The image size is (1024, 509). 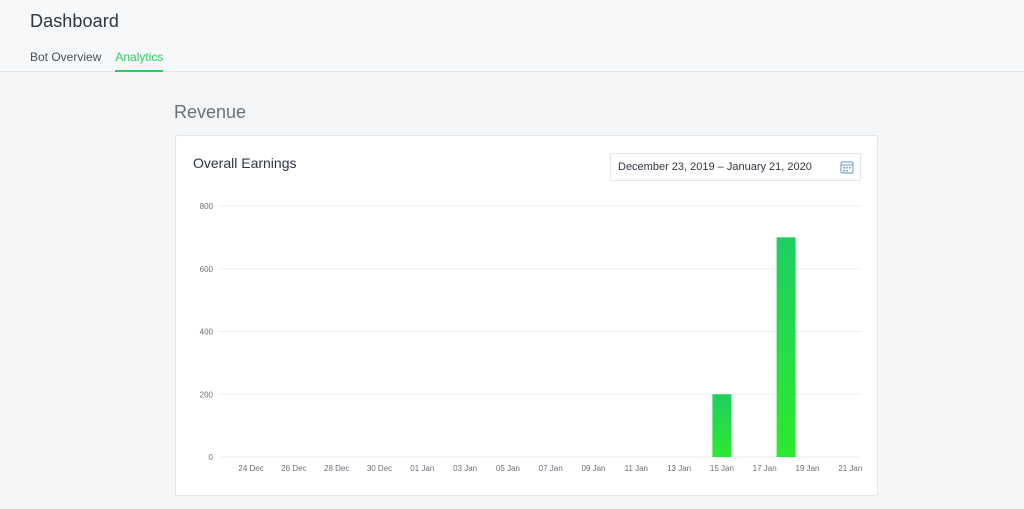 What do you see at coordinates (465, 468) in the screenshot?
I see `x-tick-label: 03 Jan` at bounding box center [465, 468].